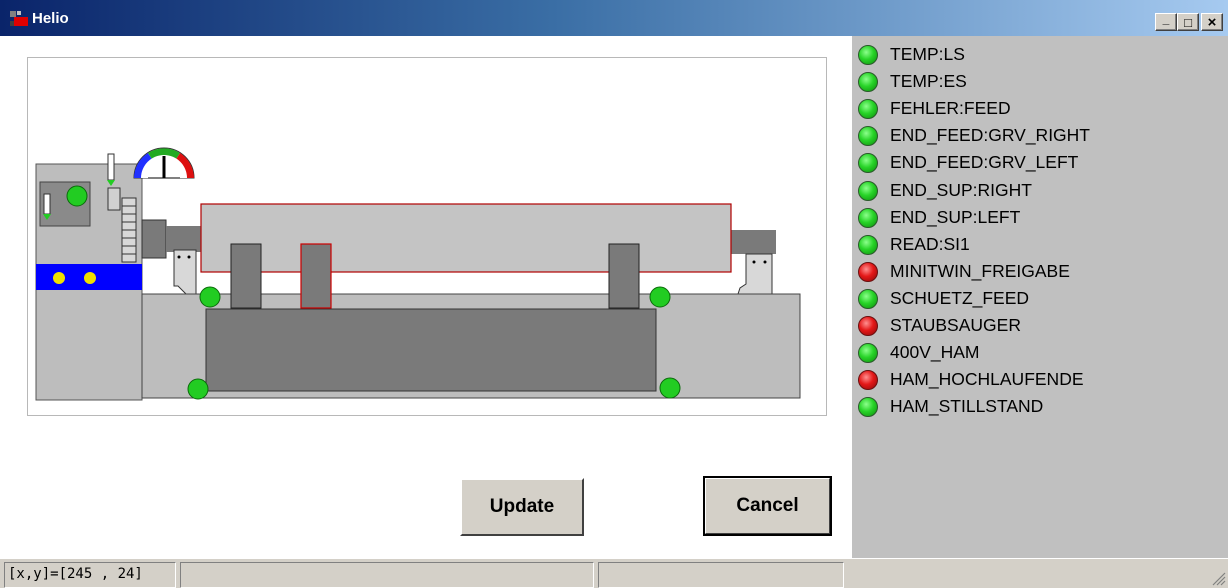  What do you see at coordinates (198, 389) in the screenshot?
I see `sensor-led-bottom-left` at bounding box center [198, 389].